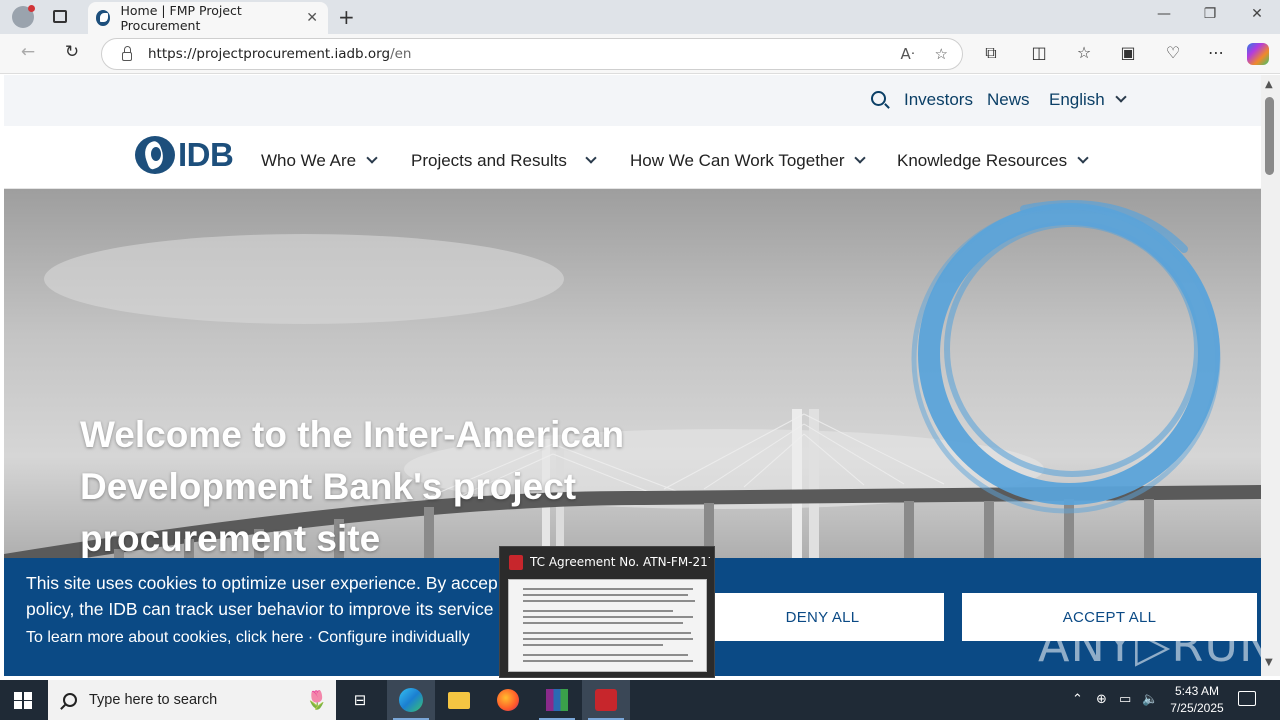  I want to click on network-icon: ▭, so click(1125, 699).